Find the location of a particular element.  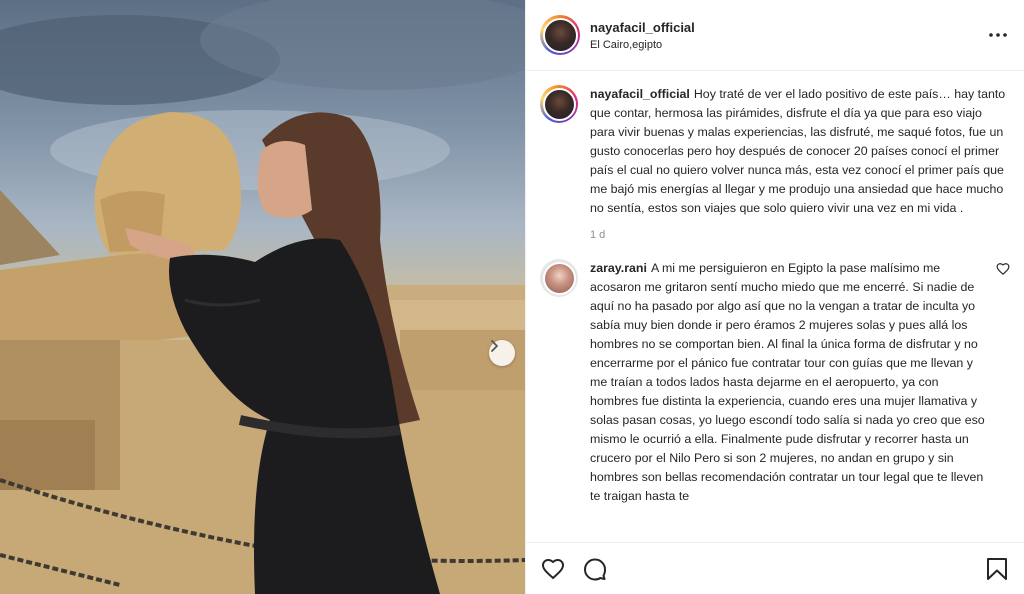

comment-button is located at coordinates (595, 569).